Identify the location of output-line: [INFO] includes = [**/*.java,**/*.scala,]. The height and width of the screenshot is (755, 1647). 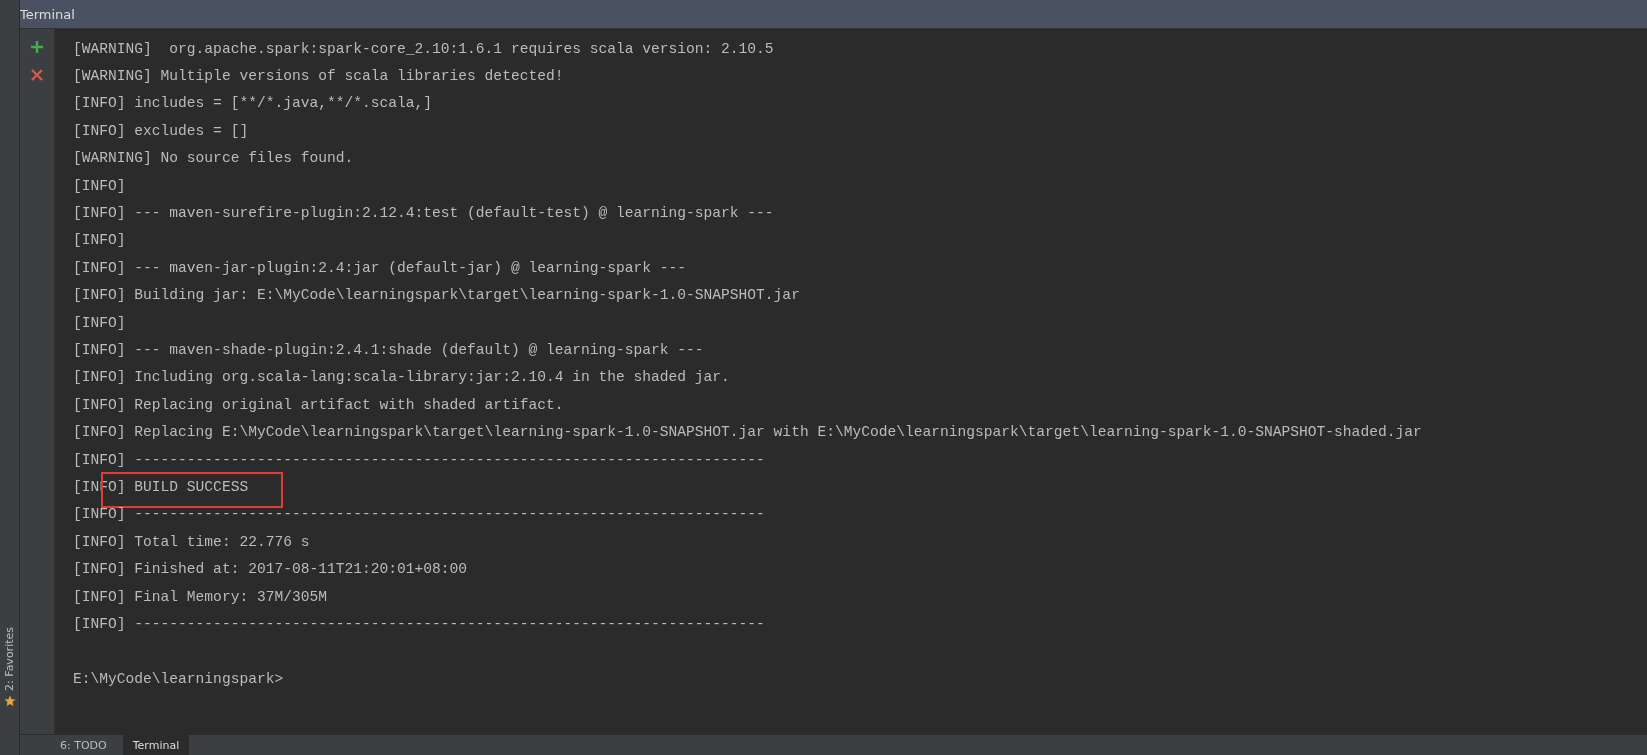
(253, 103).